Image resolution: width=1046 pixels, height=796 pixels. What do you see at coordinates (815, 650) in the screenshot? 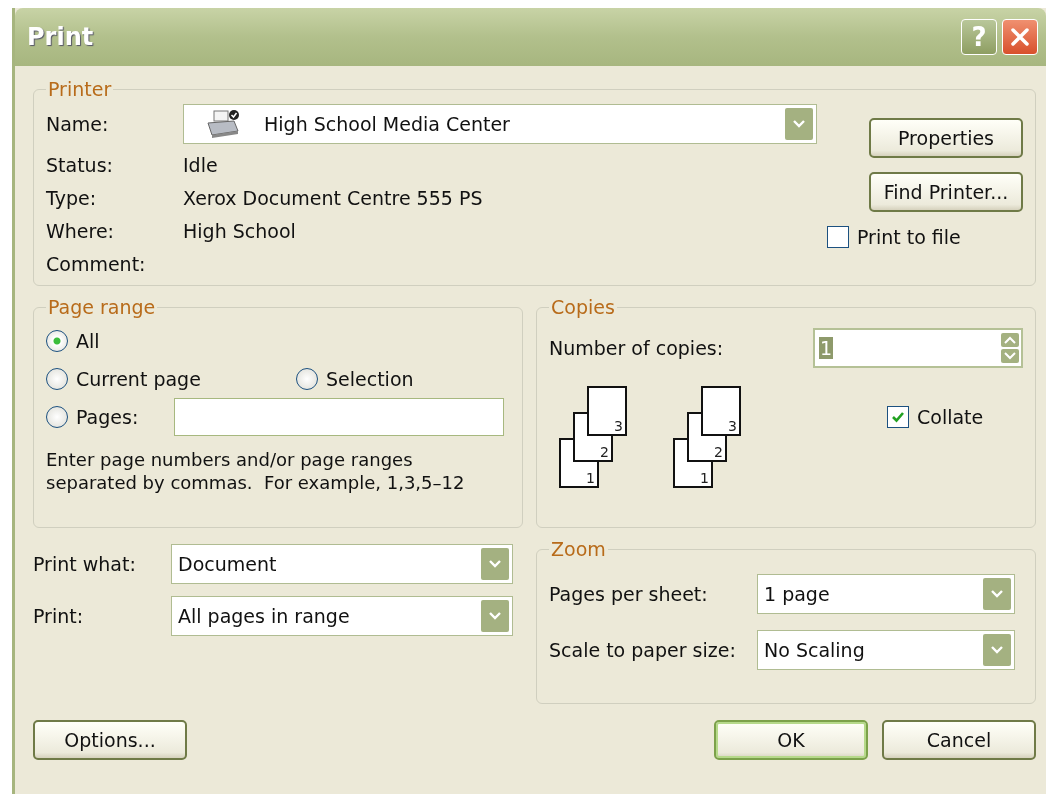
I see `dropdown-value: No Scaling` at bounding box center [815, 650].